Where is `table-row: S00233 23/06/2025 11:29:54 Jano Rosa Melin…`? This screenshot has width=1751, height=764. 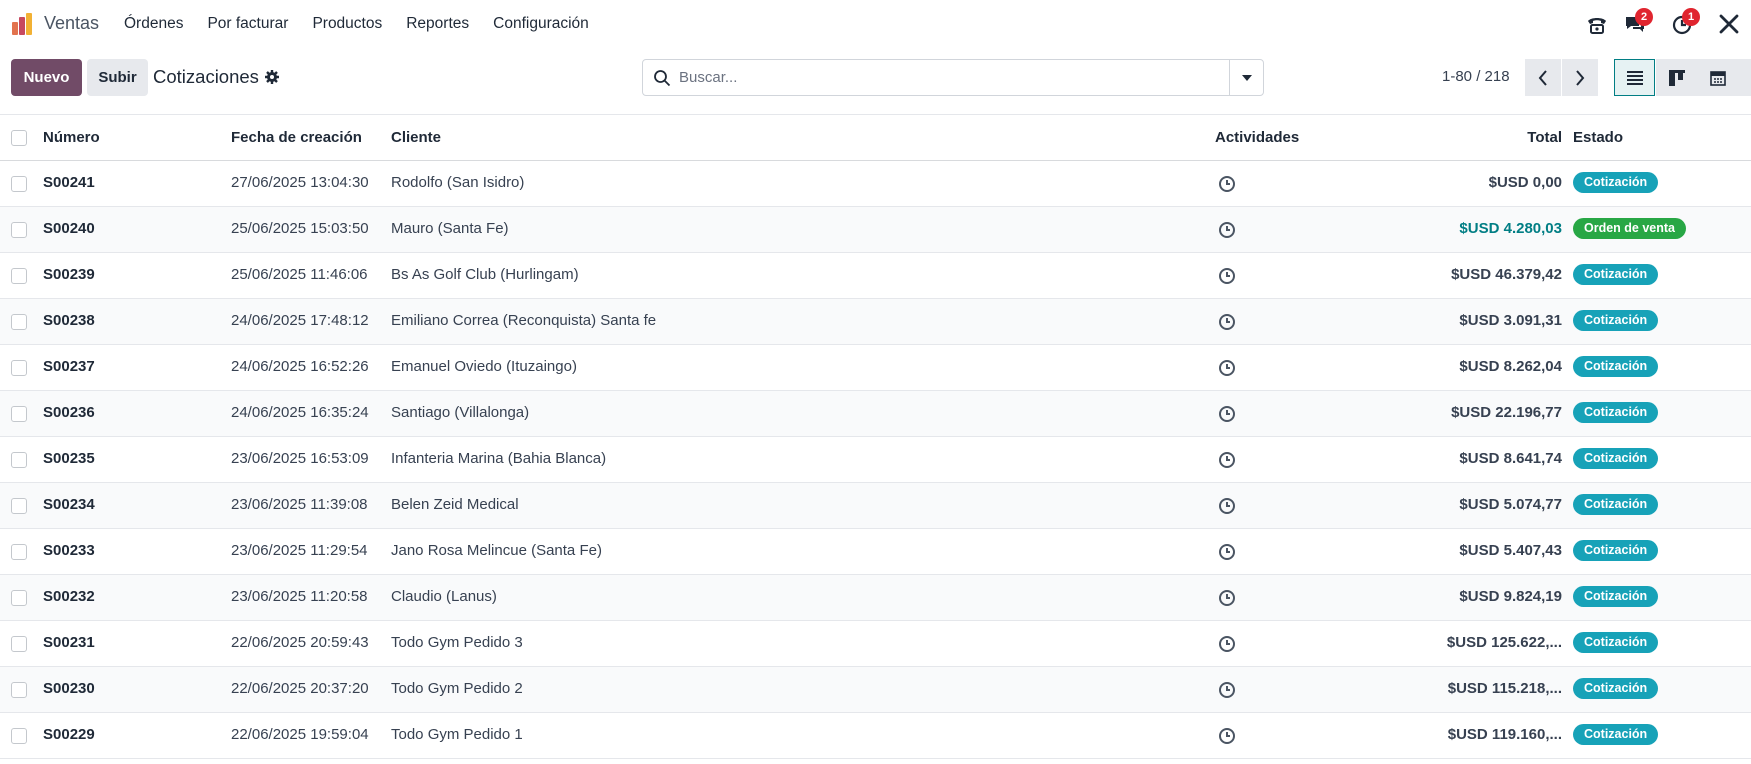
table-row: S00233 23/06/2025 11:29:54 Jano Rosa Melin… is located at coordinates (875, 552).